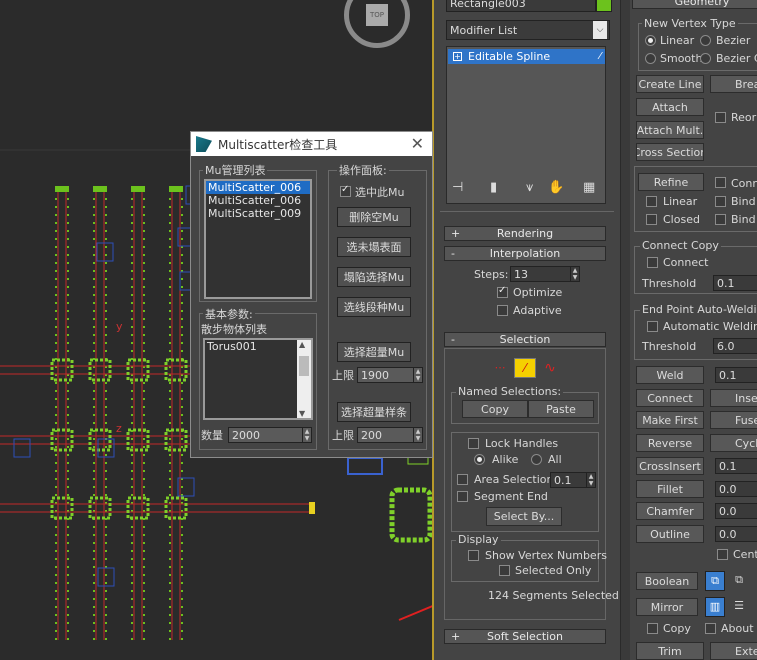 The image size is (757, 660). I want to click on weld-button: Weld, so click(670, 375).